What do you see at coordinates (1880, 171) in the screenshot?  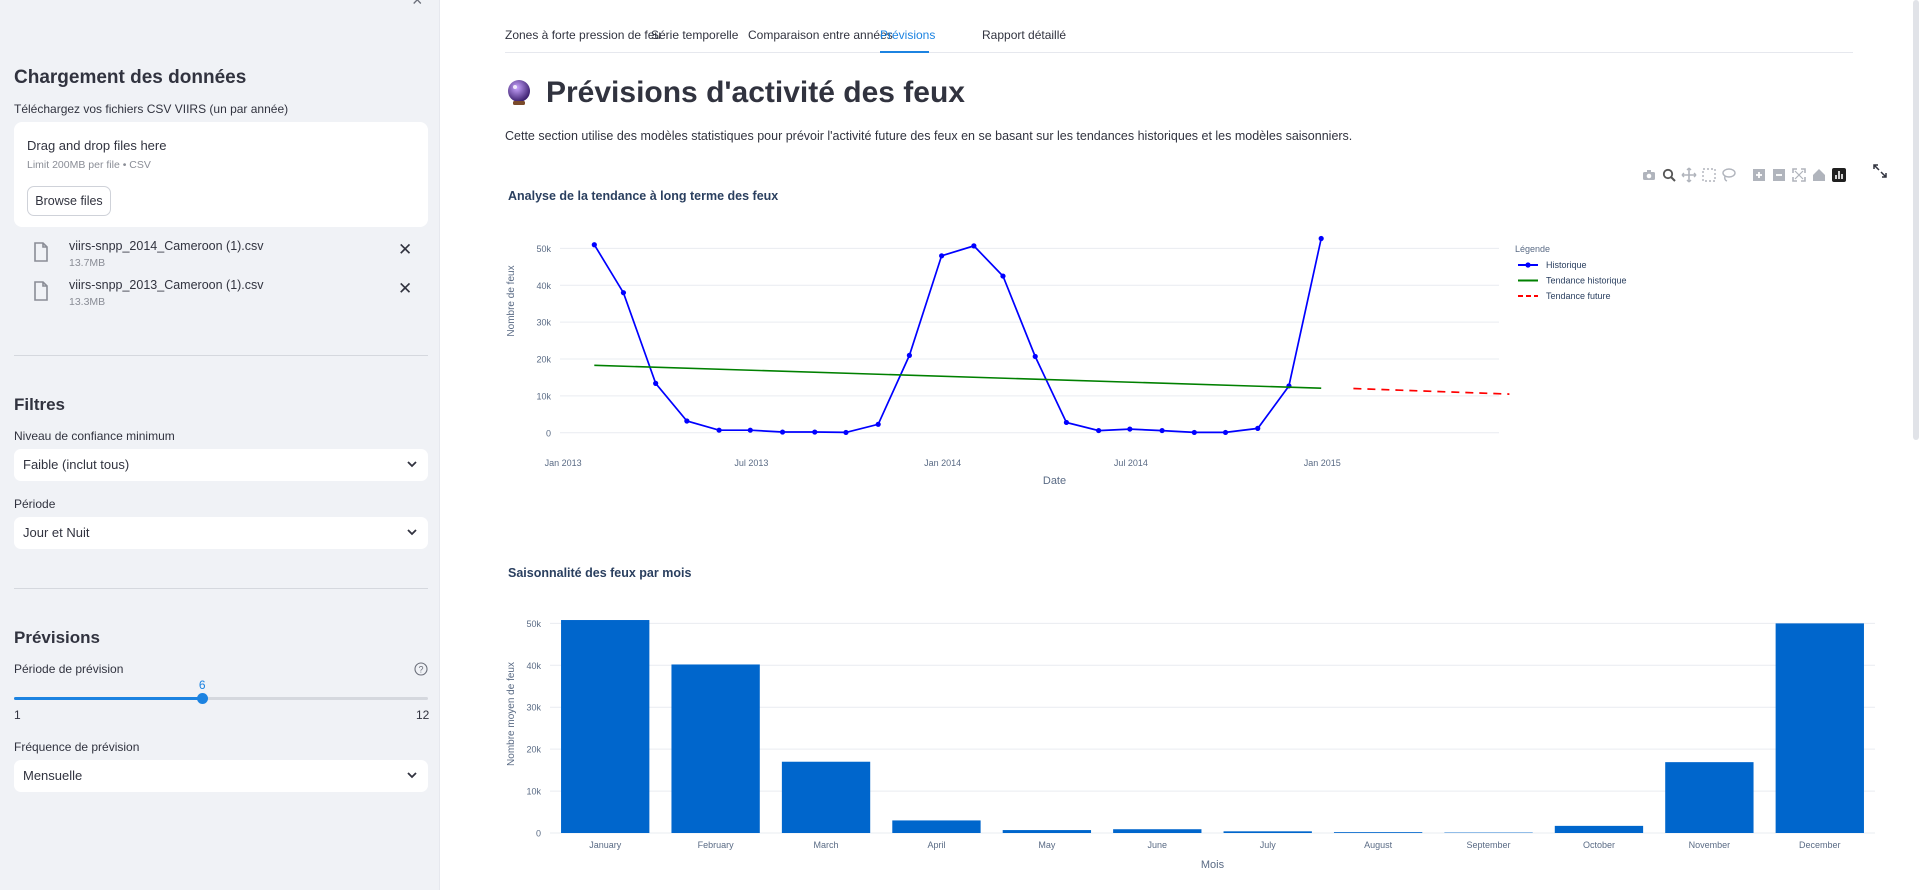 I see `fullscreen-icon` at bounding box center [1880, 171].